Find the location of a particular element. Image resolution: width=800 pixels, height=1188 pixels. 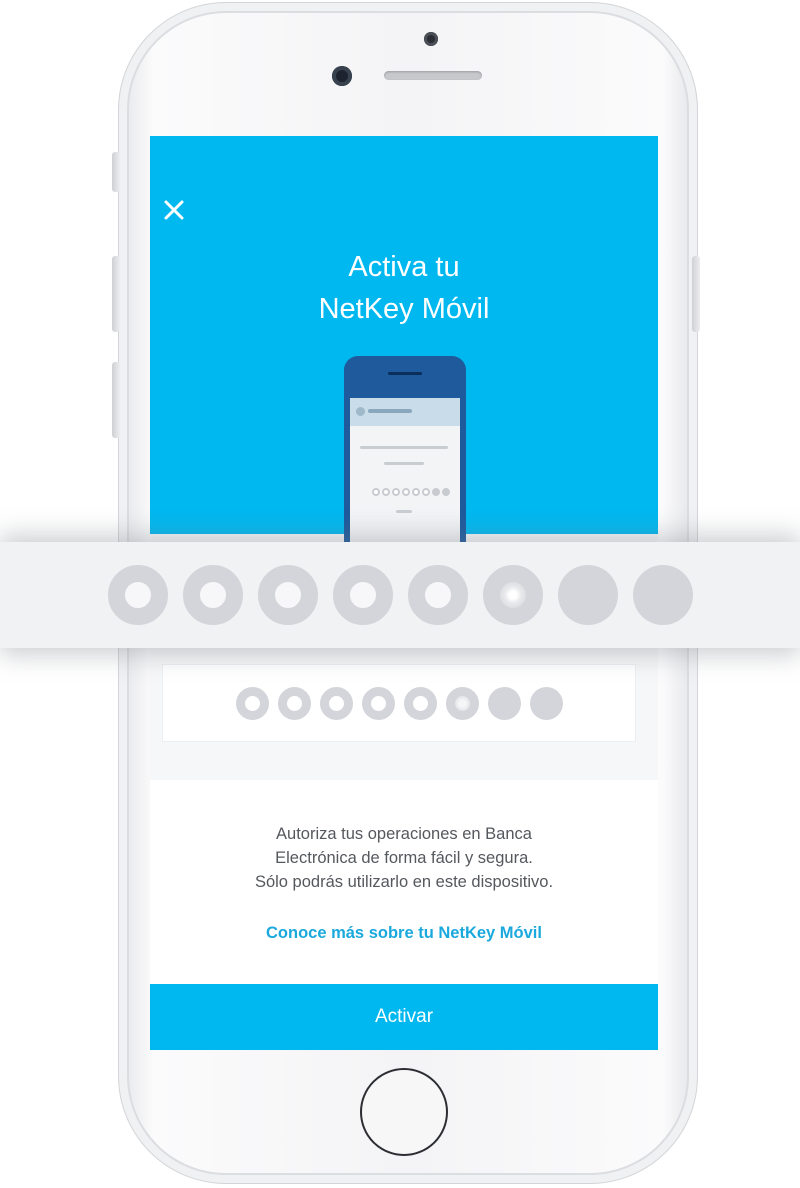

proximity-sensor is located at coordinates (431, 39).